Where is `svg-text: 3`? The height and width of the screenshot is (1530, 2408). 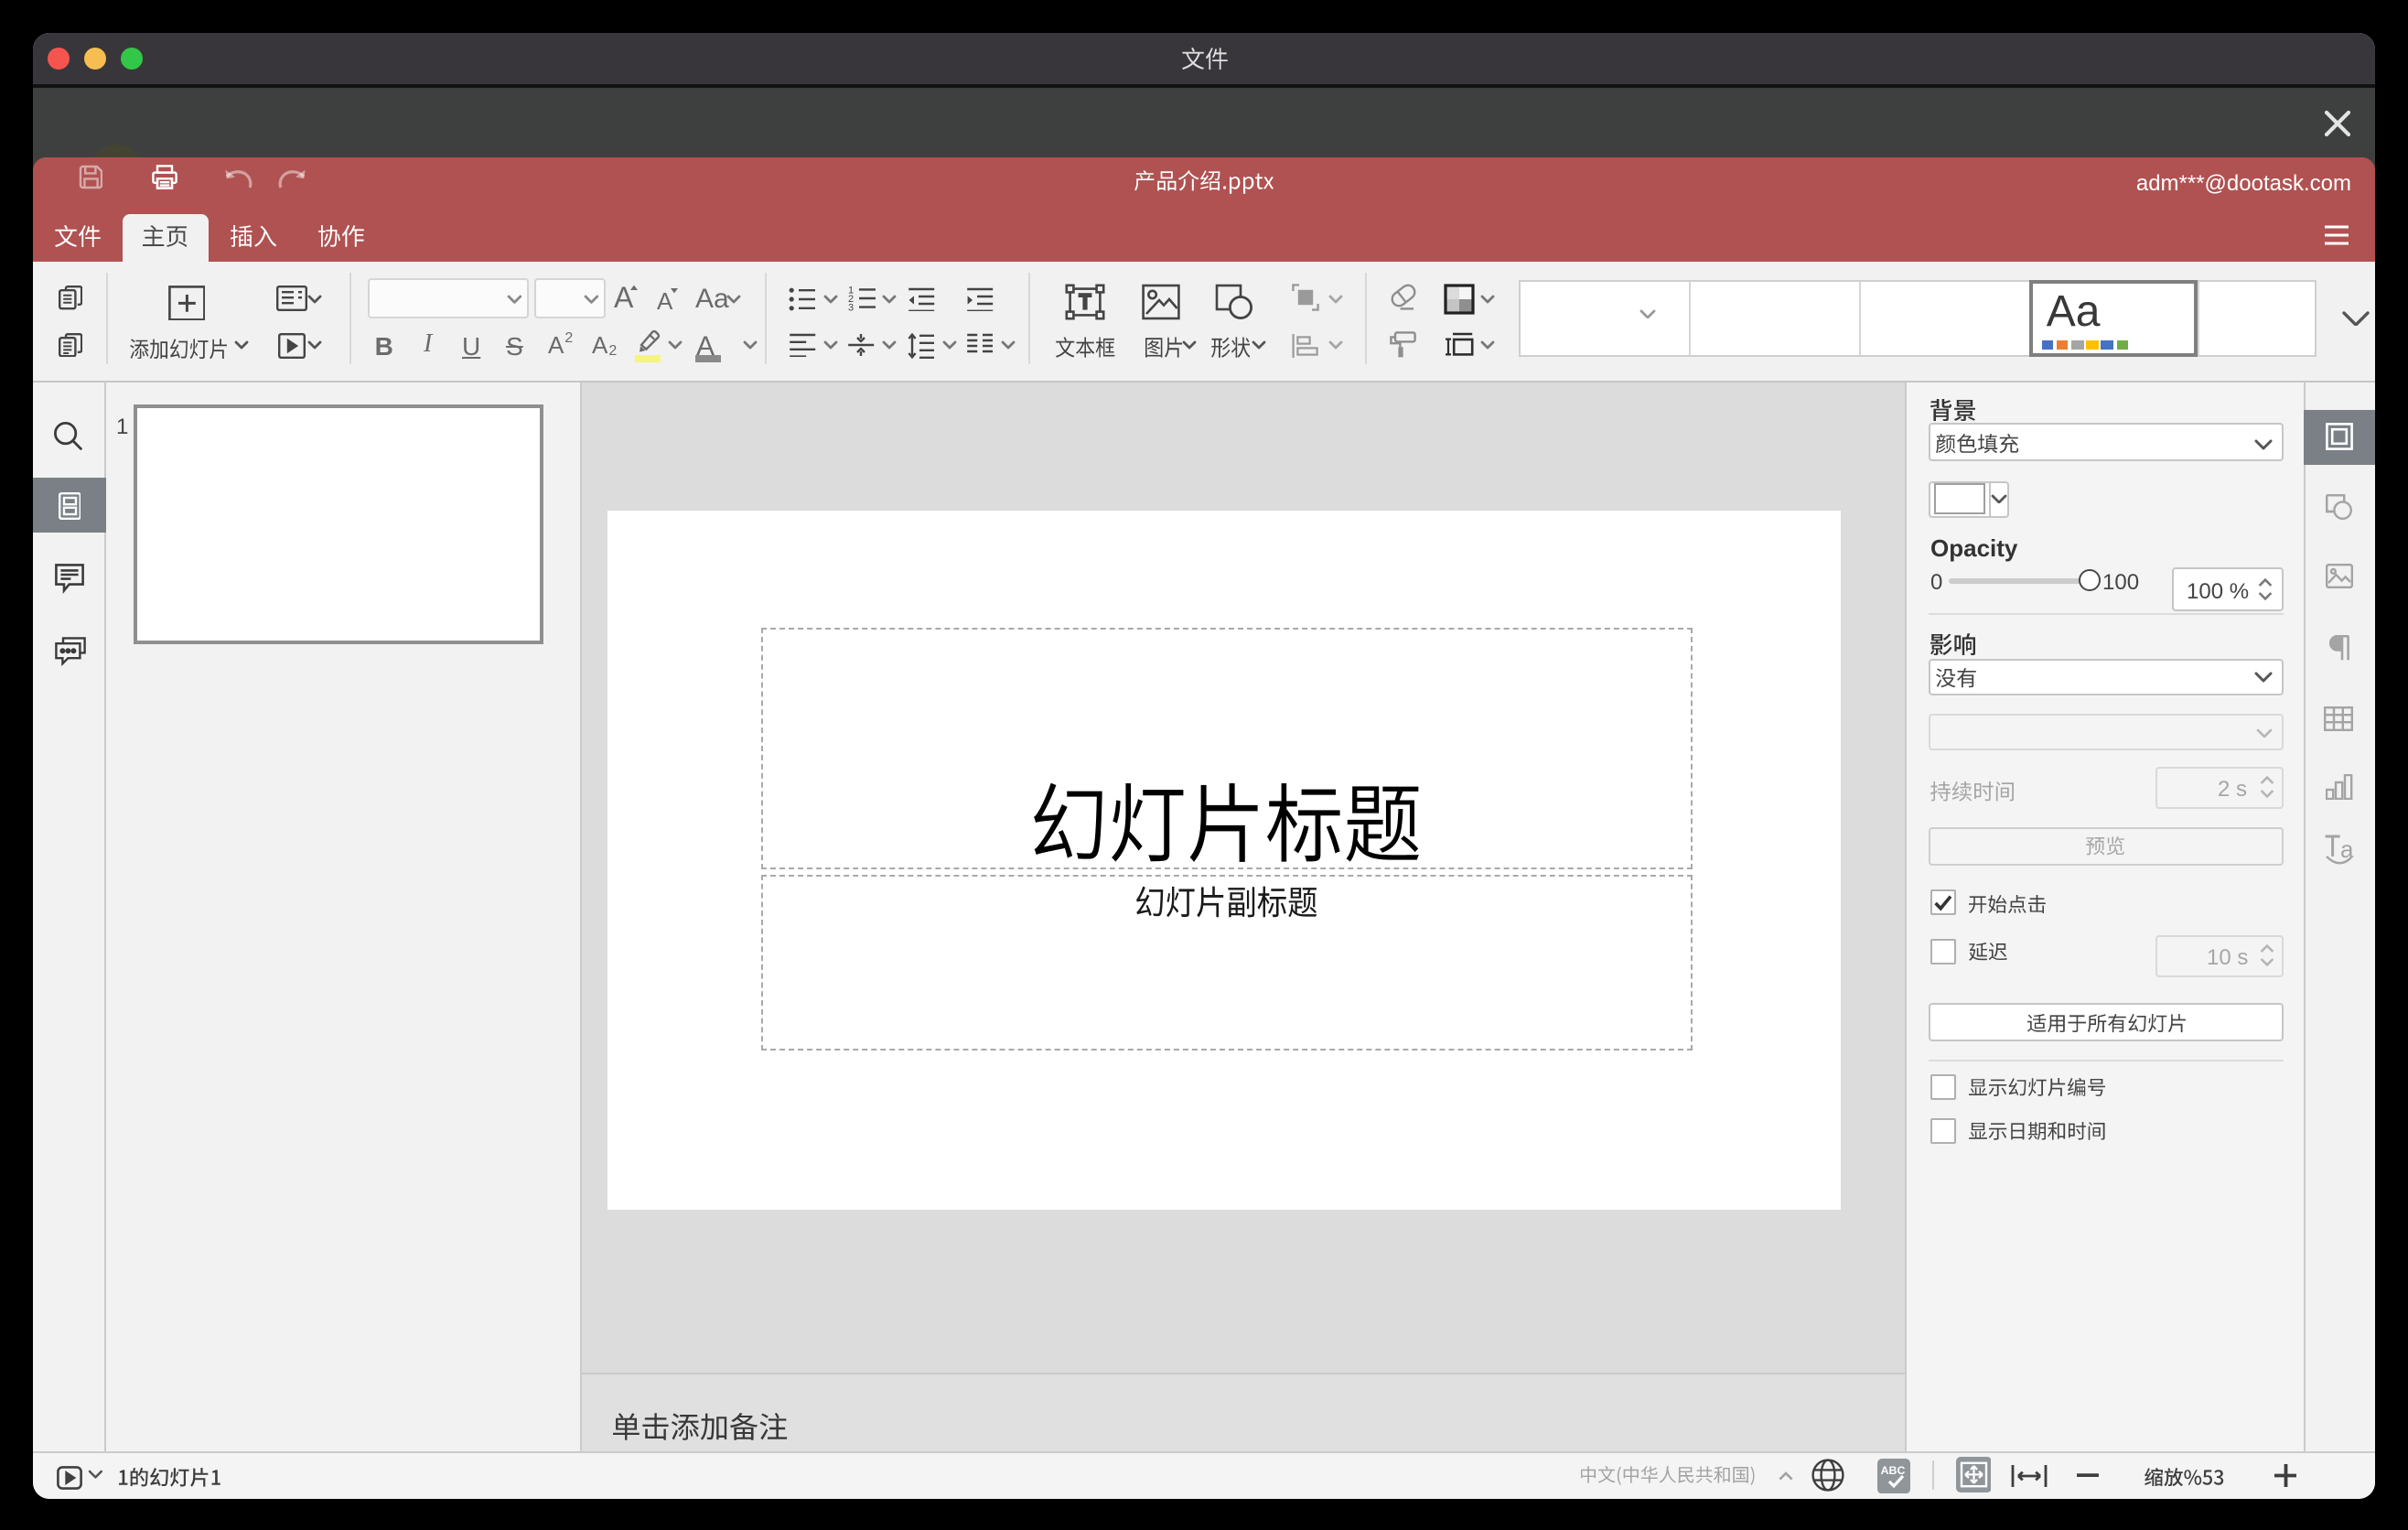 svg-text: 3 is located at coordinates (850, 307).